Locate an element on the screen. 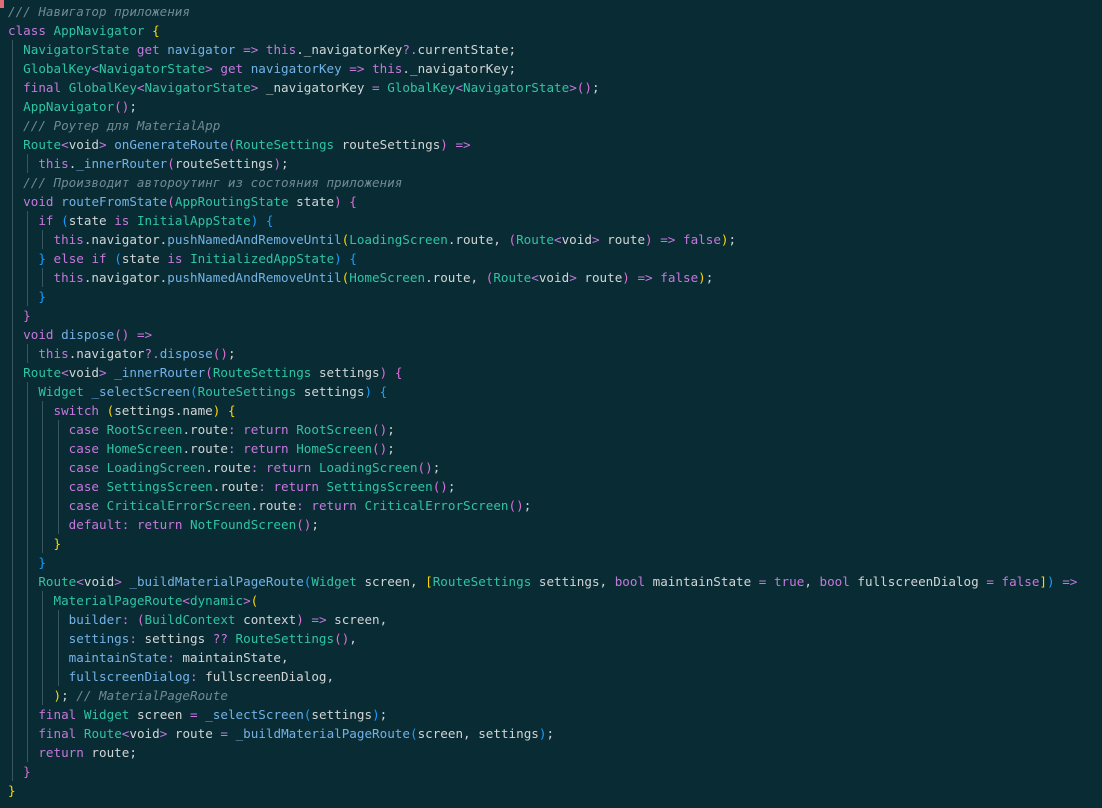  code-line: this.navigator?.dispose(); is located at coordinates (538, 353).